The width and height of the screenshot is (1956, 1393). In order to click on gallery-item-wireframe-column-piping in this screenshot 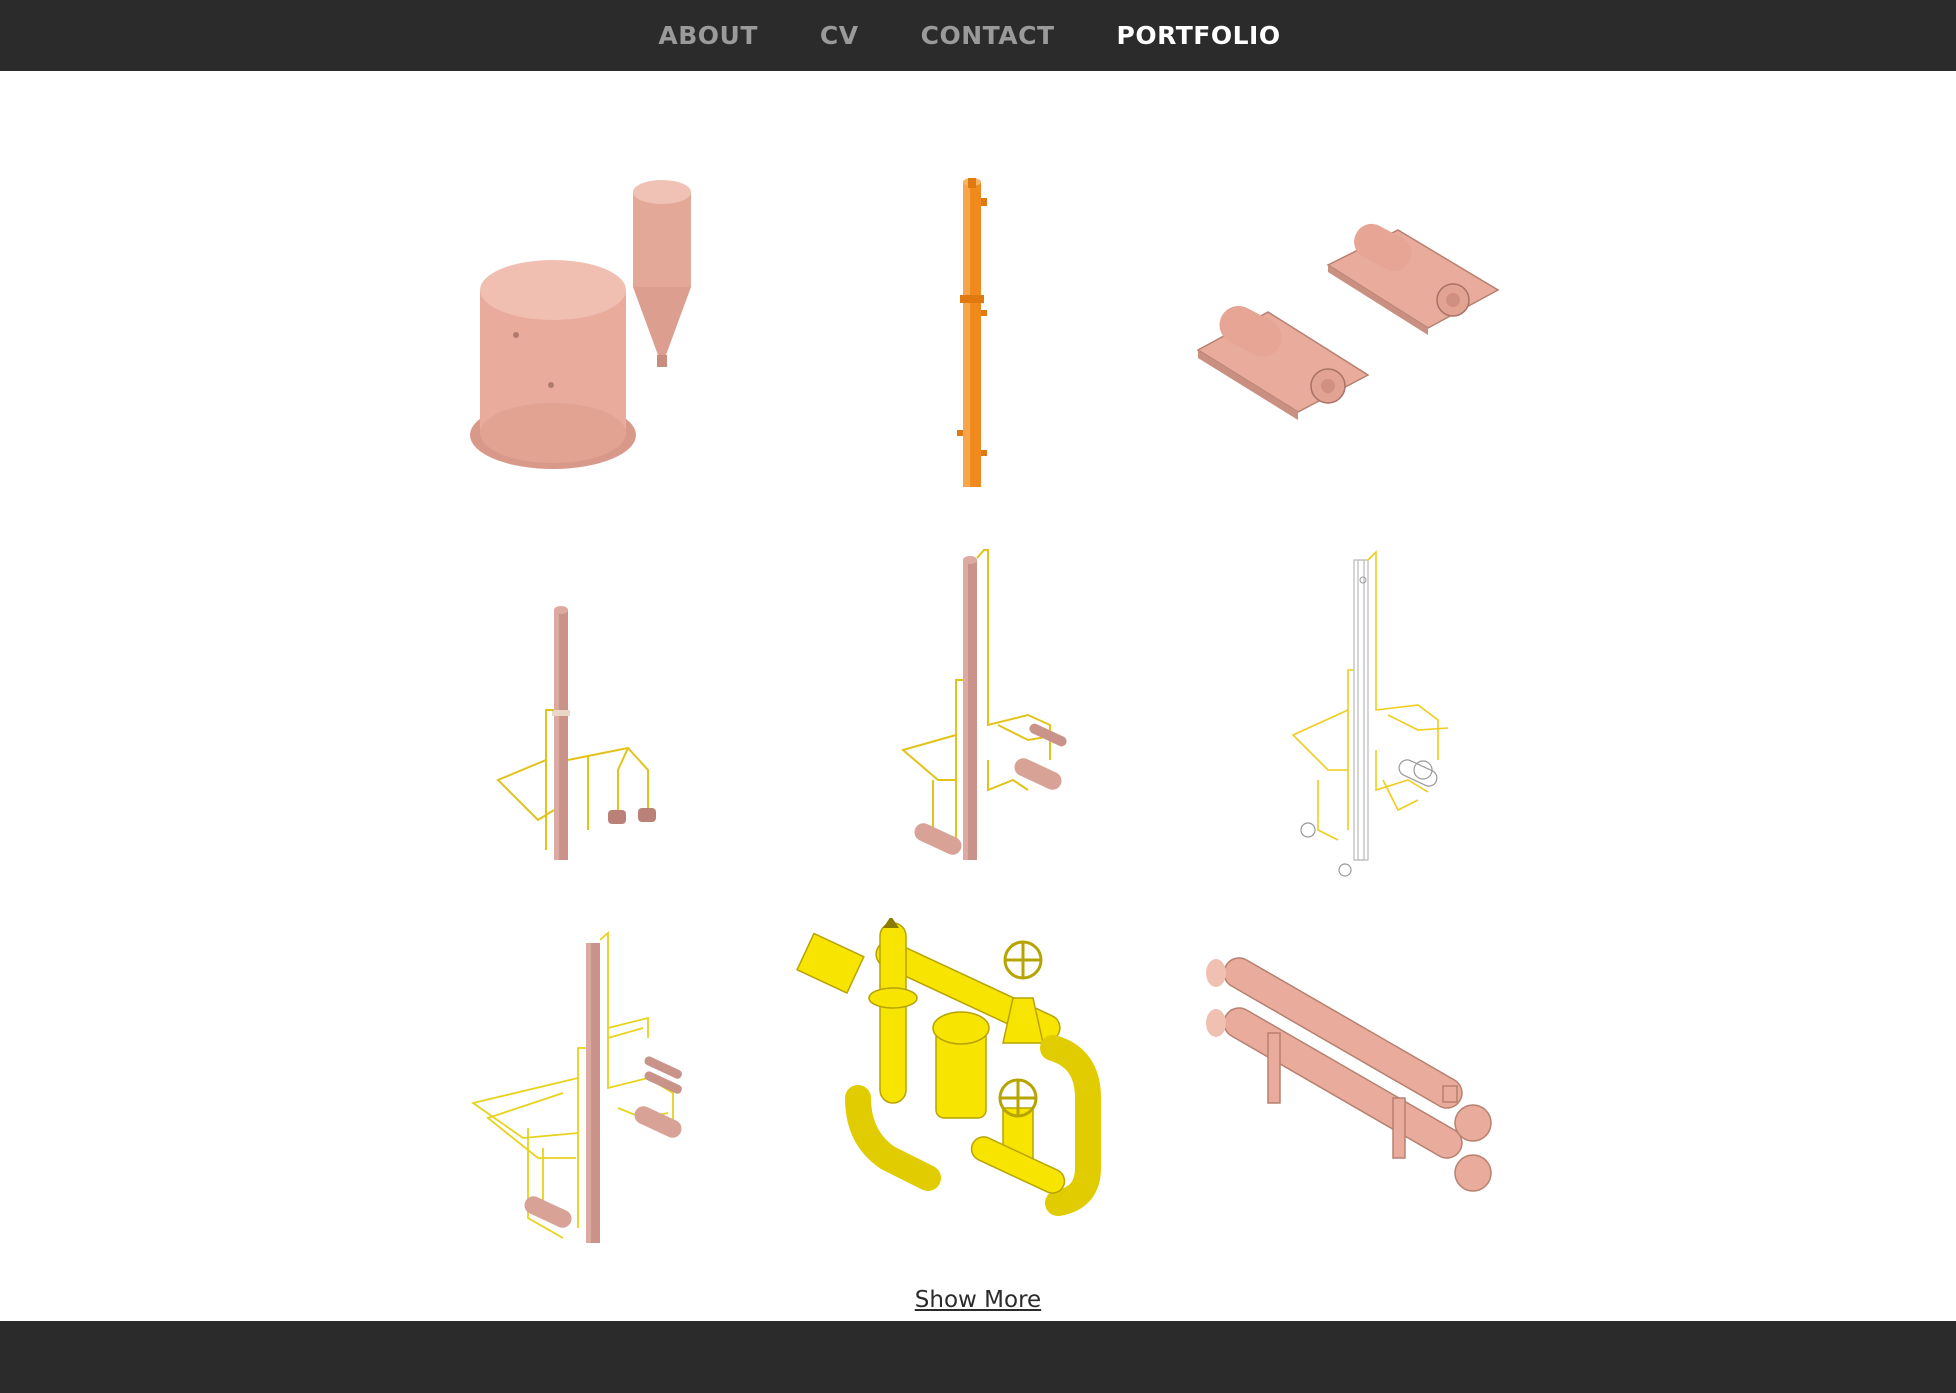, I will do `click(1358, 709)`.